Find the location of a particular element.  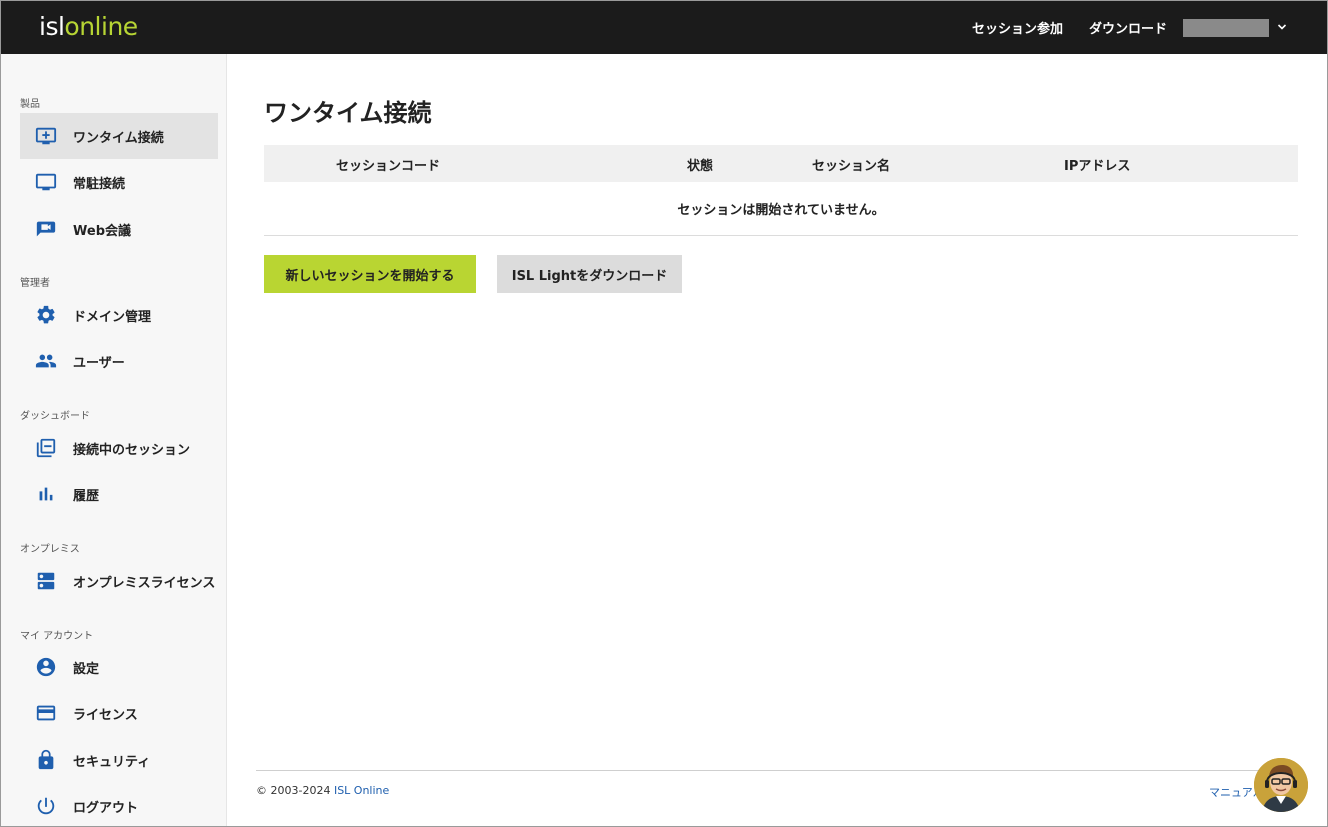

join-session-link: セッション参加 is located at coordinates (1017, 27).